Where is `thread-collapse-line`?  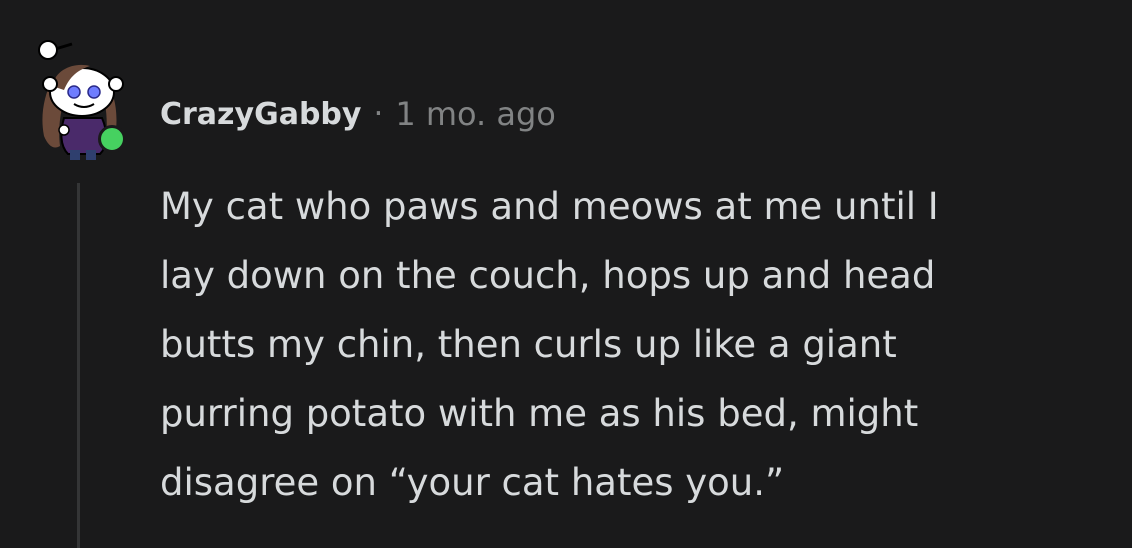 thread-collapse-line is located at coordinates (78, 365).